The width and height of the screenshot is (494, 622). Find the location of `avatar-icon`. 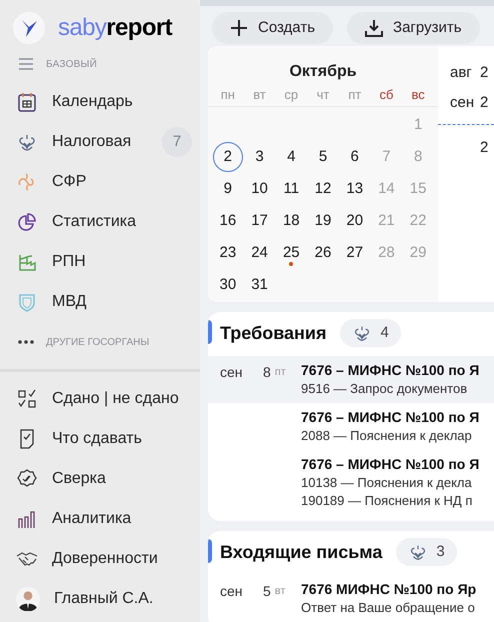

avatar-icon is located at coordinates (28, 599).